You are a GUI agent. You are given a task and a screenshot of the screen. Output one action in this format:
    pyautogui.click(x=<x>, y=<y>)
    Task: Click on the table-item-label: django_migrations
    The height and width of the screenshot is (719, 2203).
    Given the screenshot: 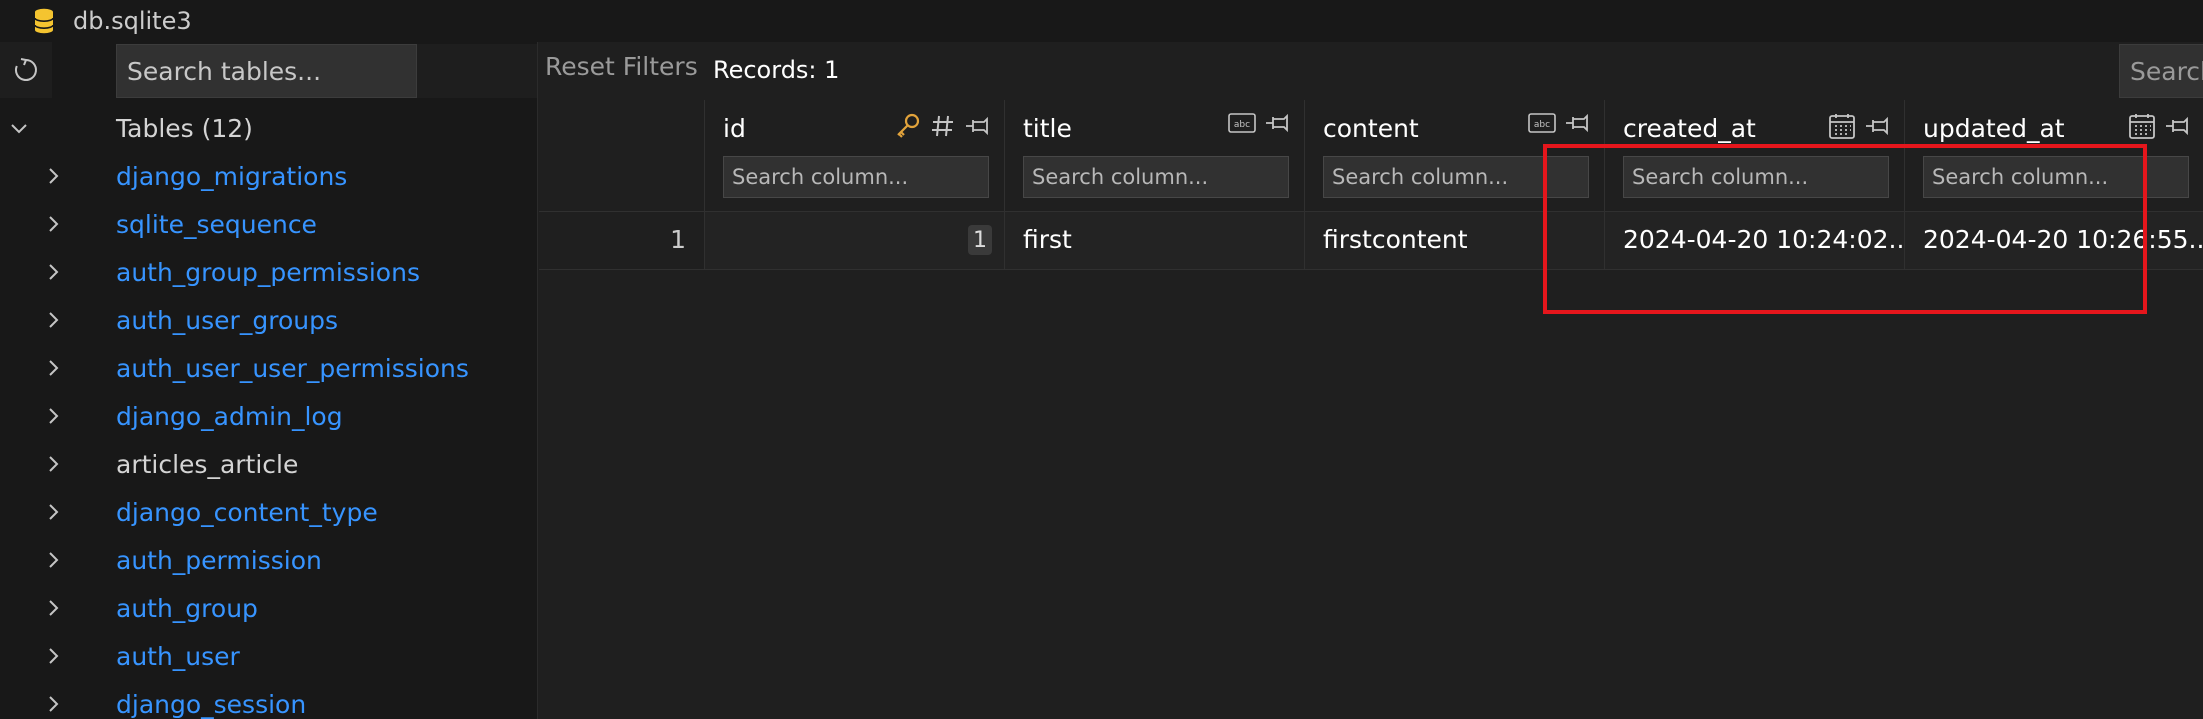 What is the action you would take?
    pyautogui.click(x=232, y=176)
    